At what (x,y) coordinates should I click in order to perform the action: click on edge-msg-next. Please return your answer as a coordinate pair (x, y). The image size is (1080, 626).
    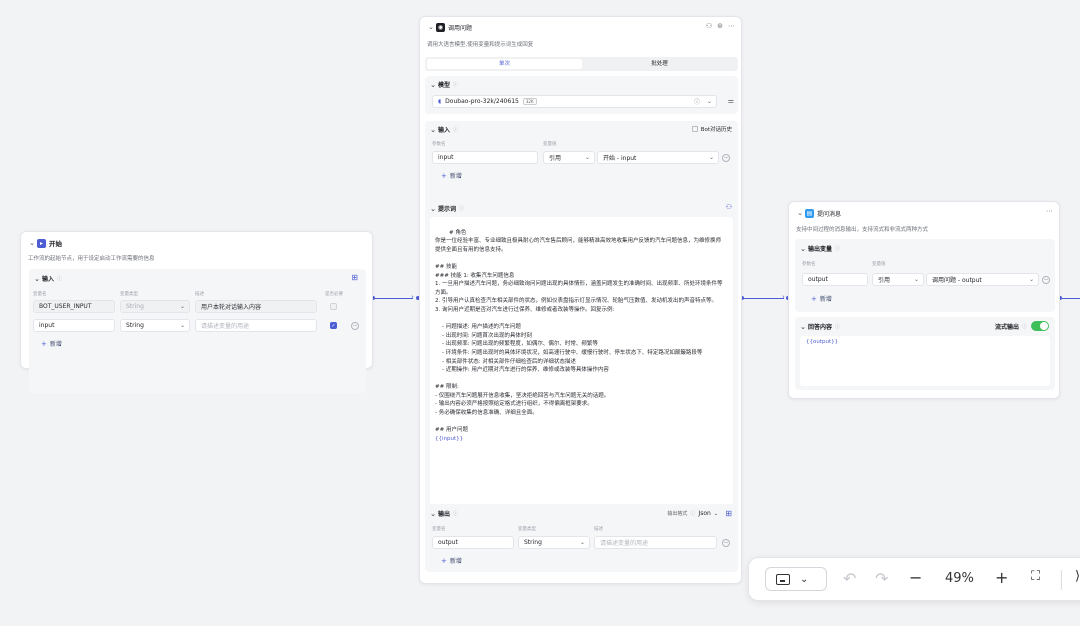
    Looking at the image, I should click on (1071, 298).